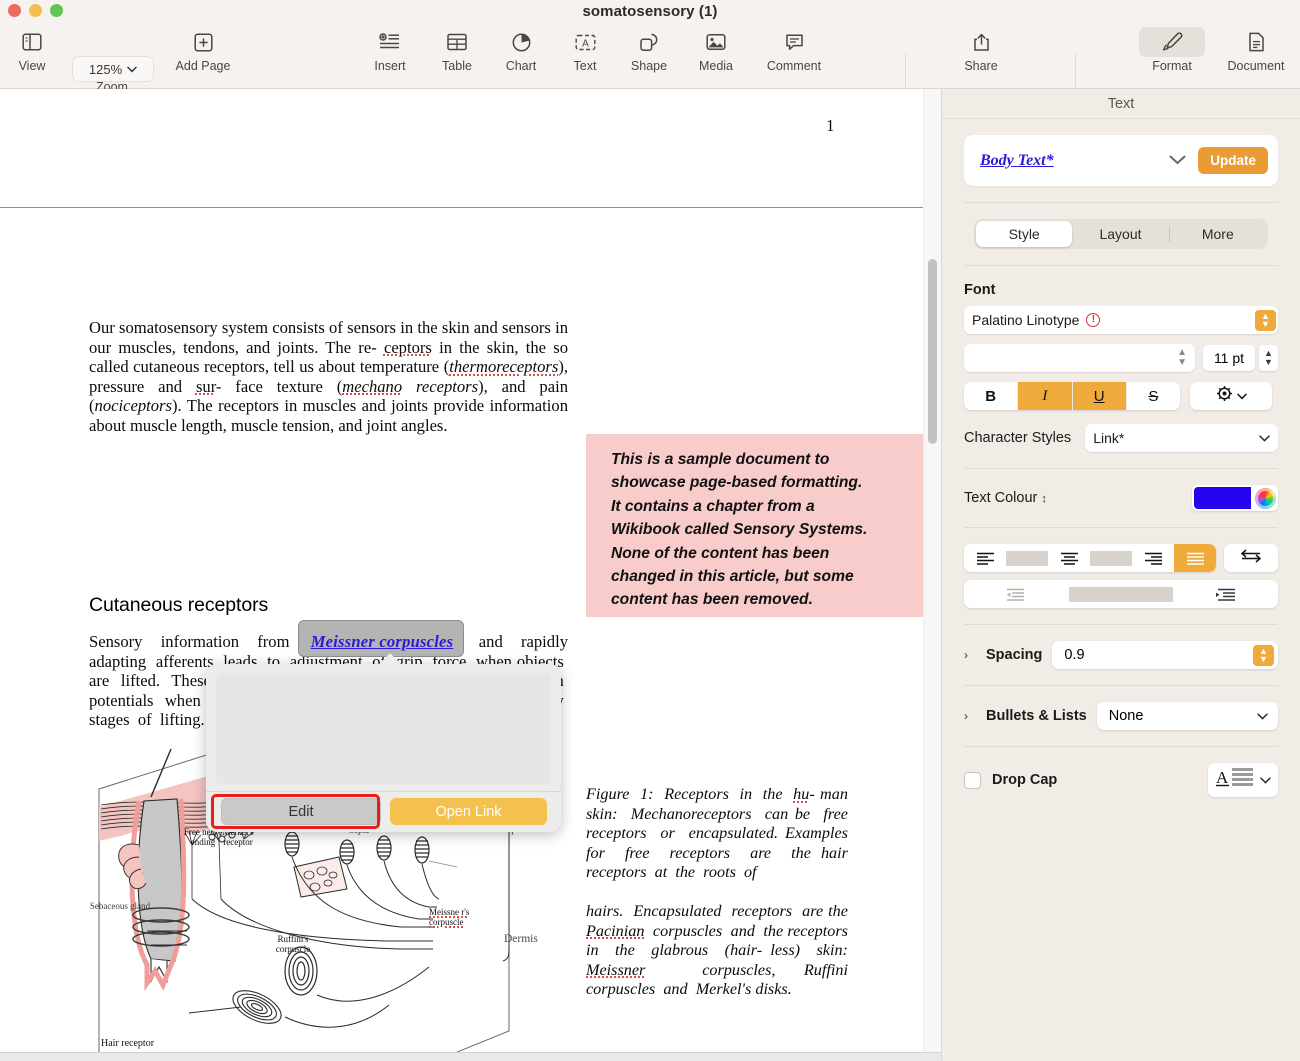 The width and height of the screenshot is (1300, 1061). What do you see at coordinates (390, 42) in the screenshot?
I see `insert-icon` at bounding box center [390, 42].